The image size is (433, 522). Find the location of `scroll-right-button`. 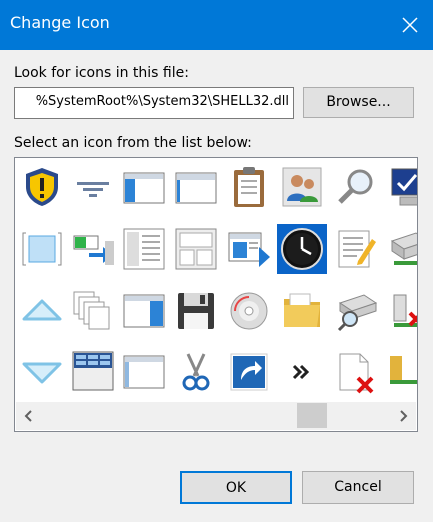

scroll-right-button is located at coordinates (403, 416).